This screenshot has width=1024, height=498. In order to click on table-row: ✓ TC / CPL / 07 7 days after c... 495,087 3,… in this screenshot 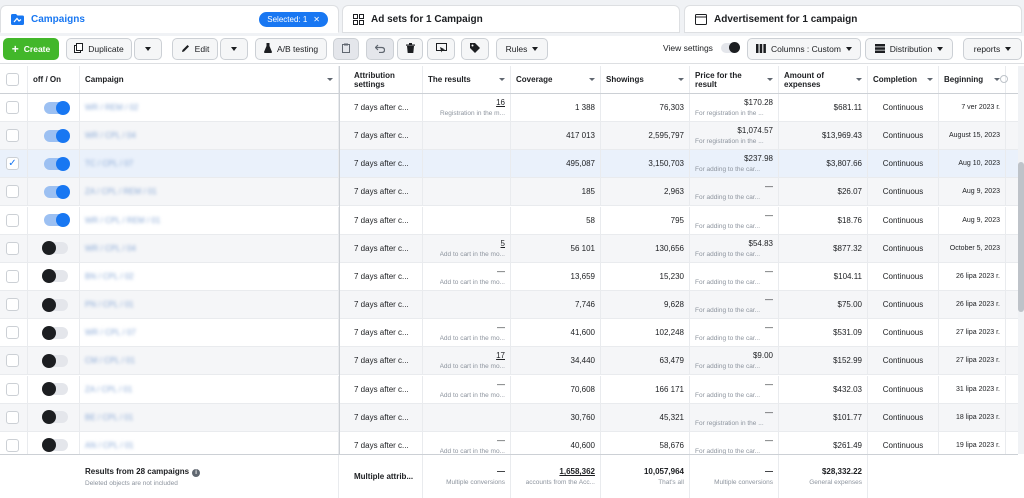, I will do `click(509, 164)`.